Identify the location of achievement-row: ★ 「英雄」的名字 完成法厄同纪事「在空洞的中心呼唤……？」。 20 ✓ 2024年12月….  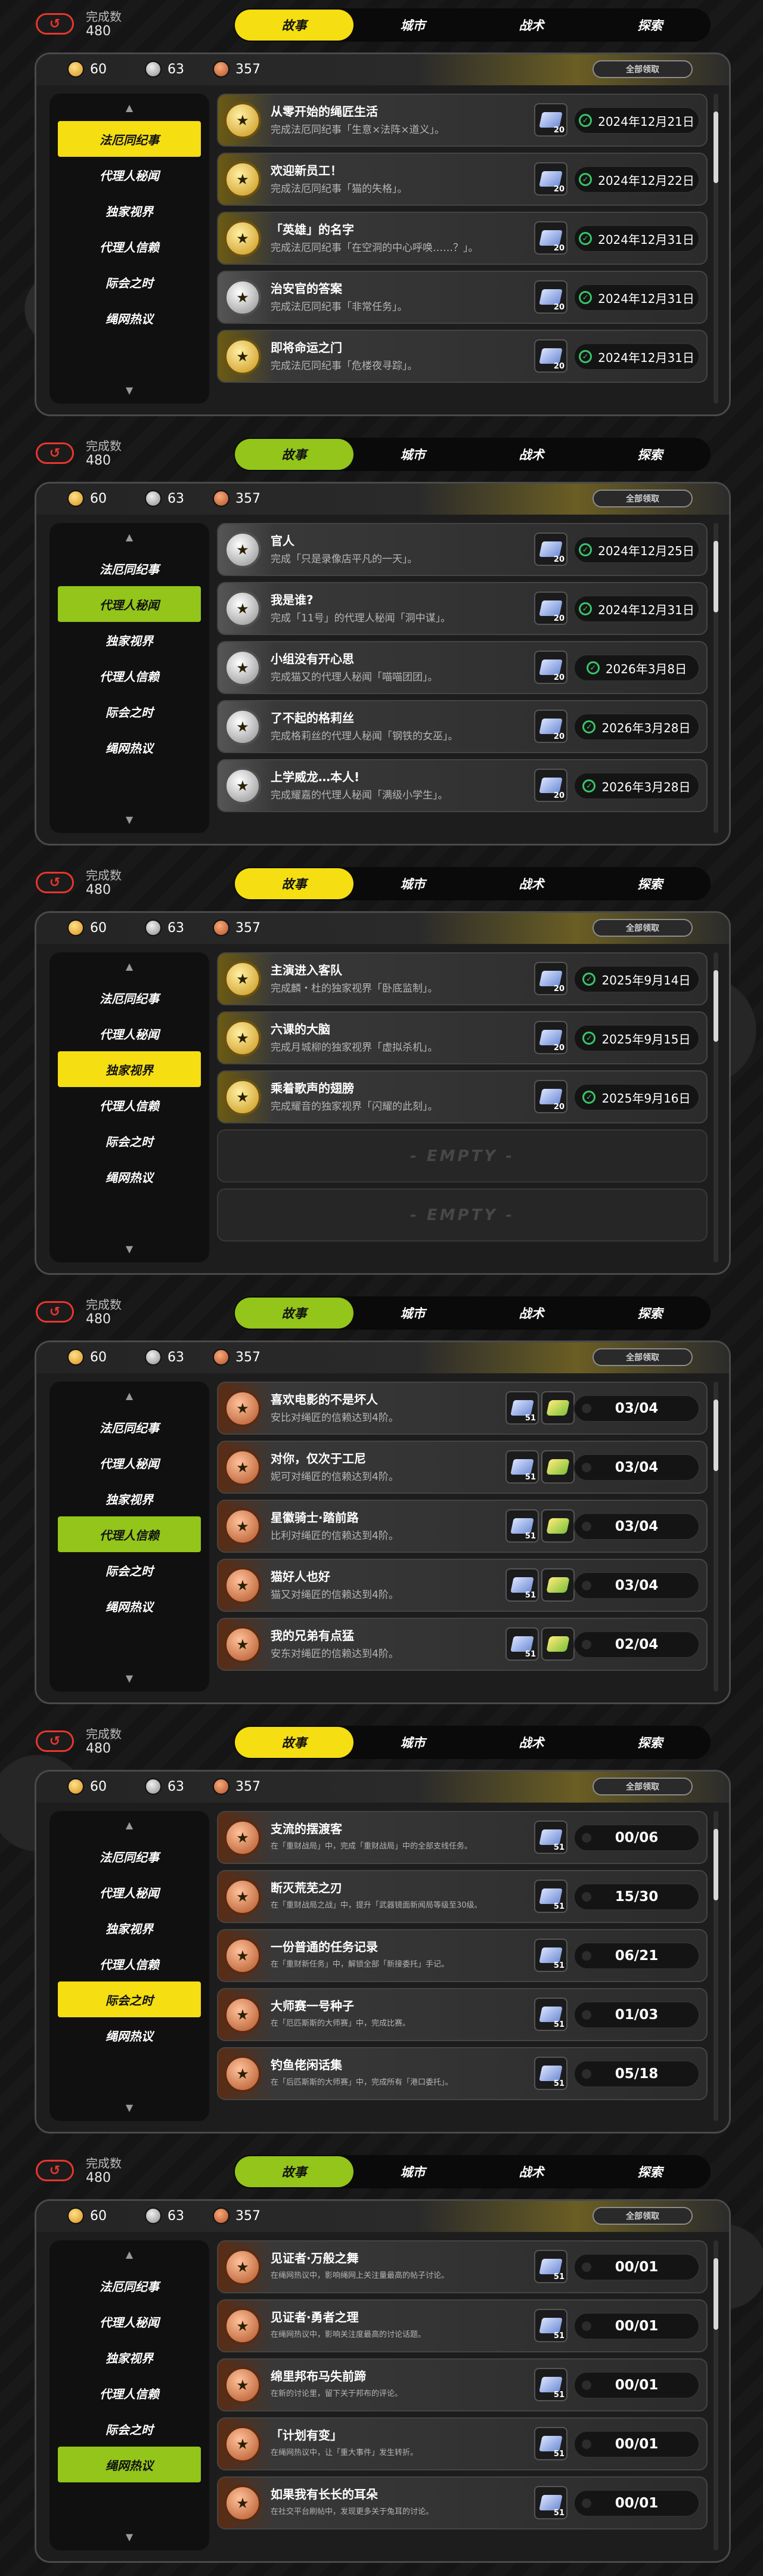
(462, 239).